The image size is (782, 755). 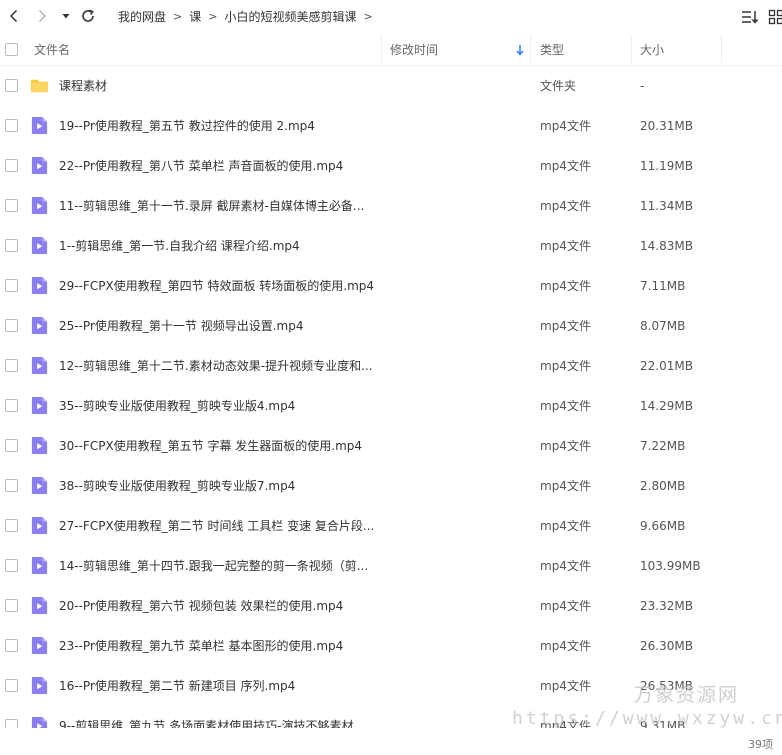 What do you see at coordinates (195, 16) in the screenshot?
I see `breadcrumb-item: 课` at bounding box center [195, 16].